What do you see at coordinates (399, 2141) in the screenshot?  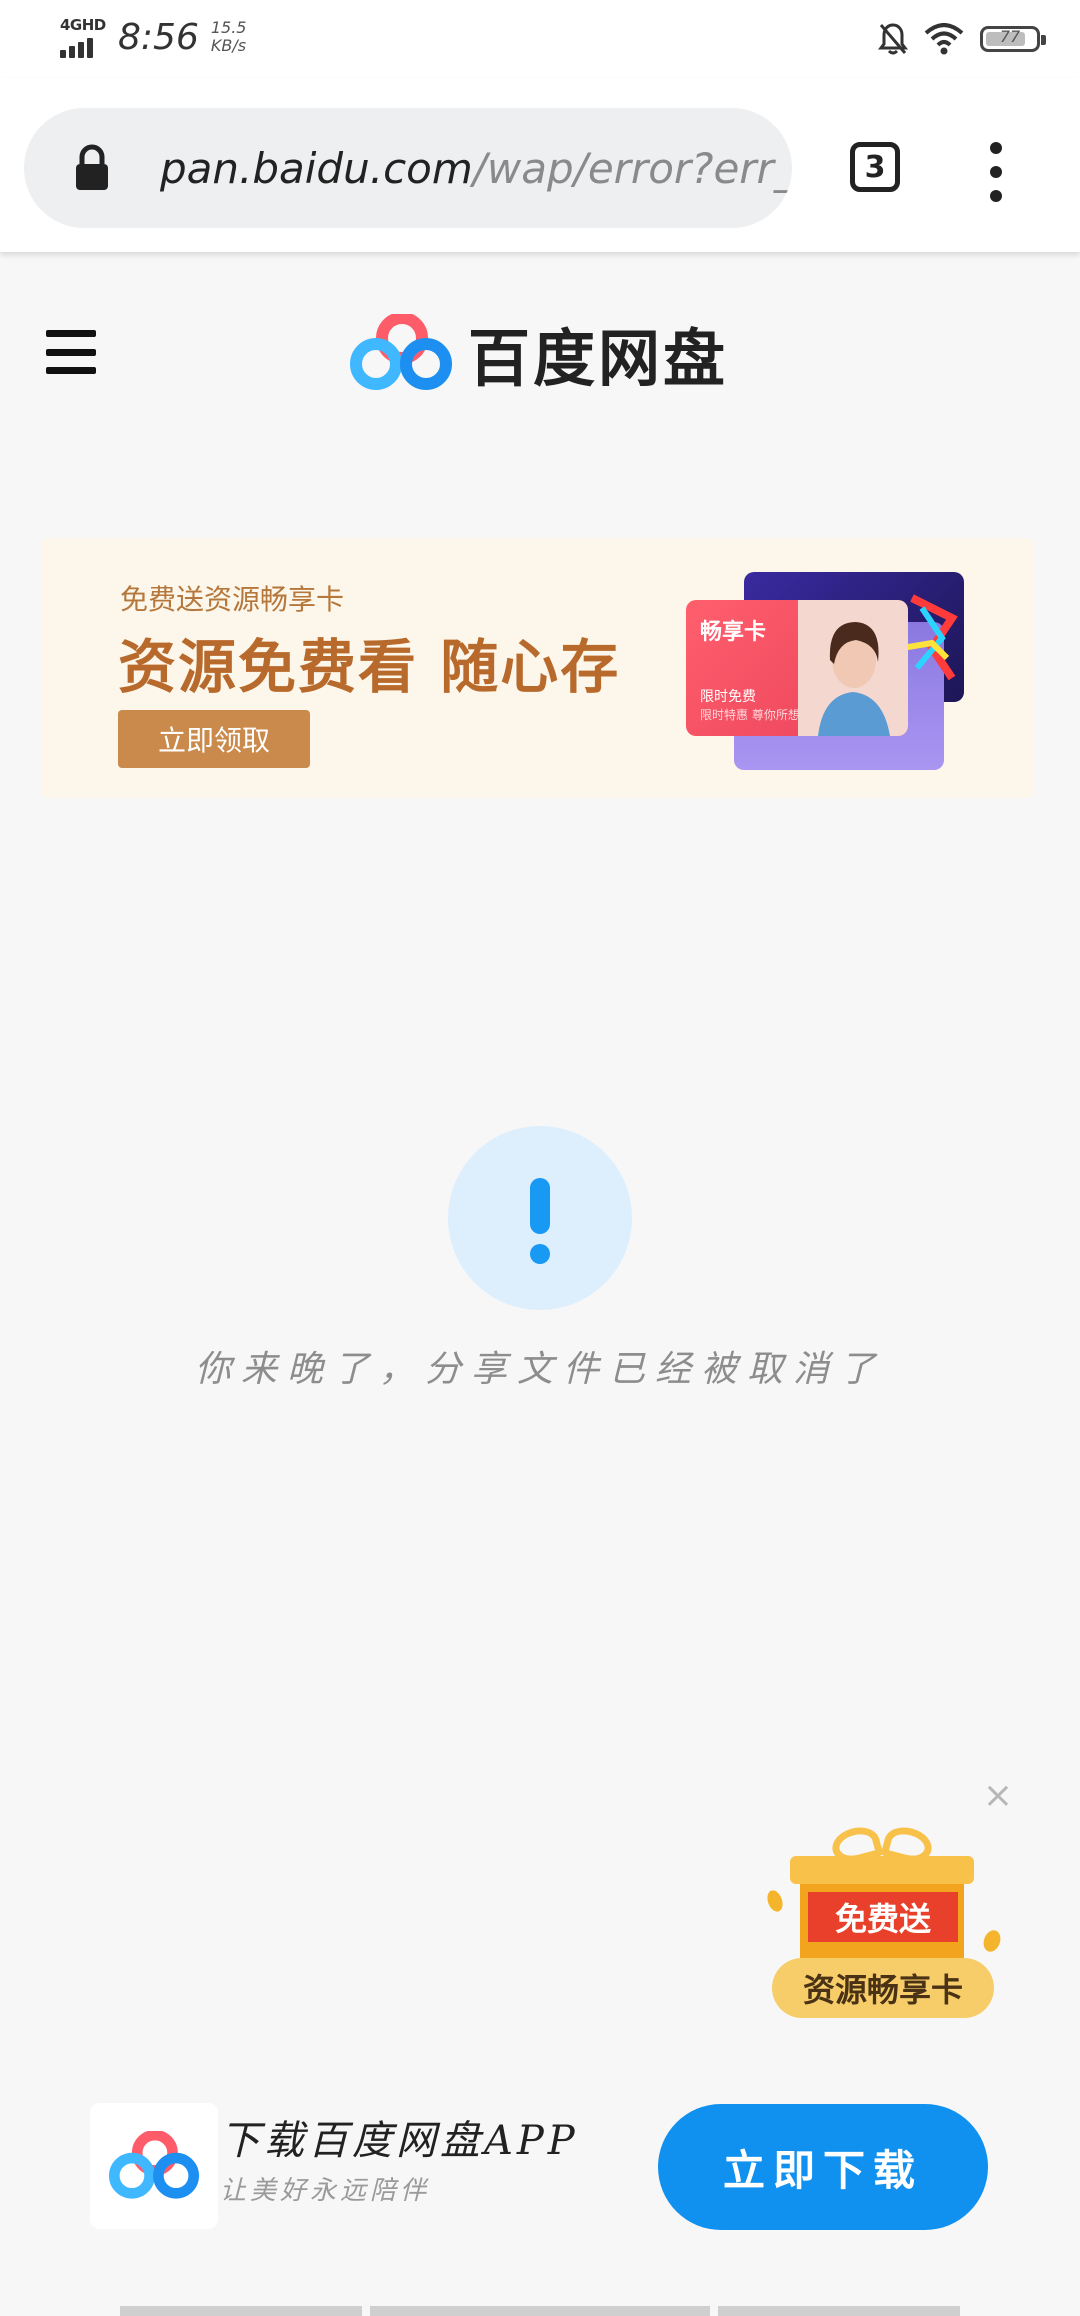 I see `app-title: 下载百度网盘APP` at bounding box center [399, 2141].